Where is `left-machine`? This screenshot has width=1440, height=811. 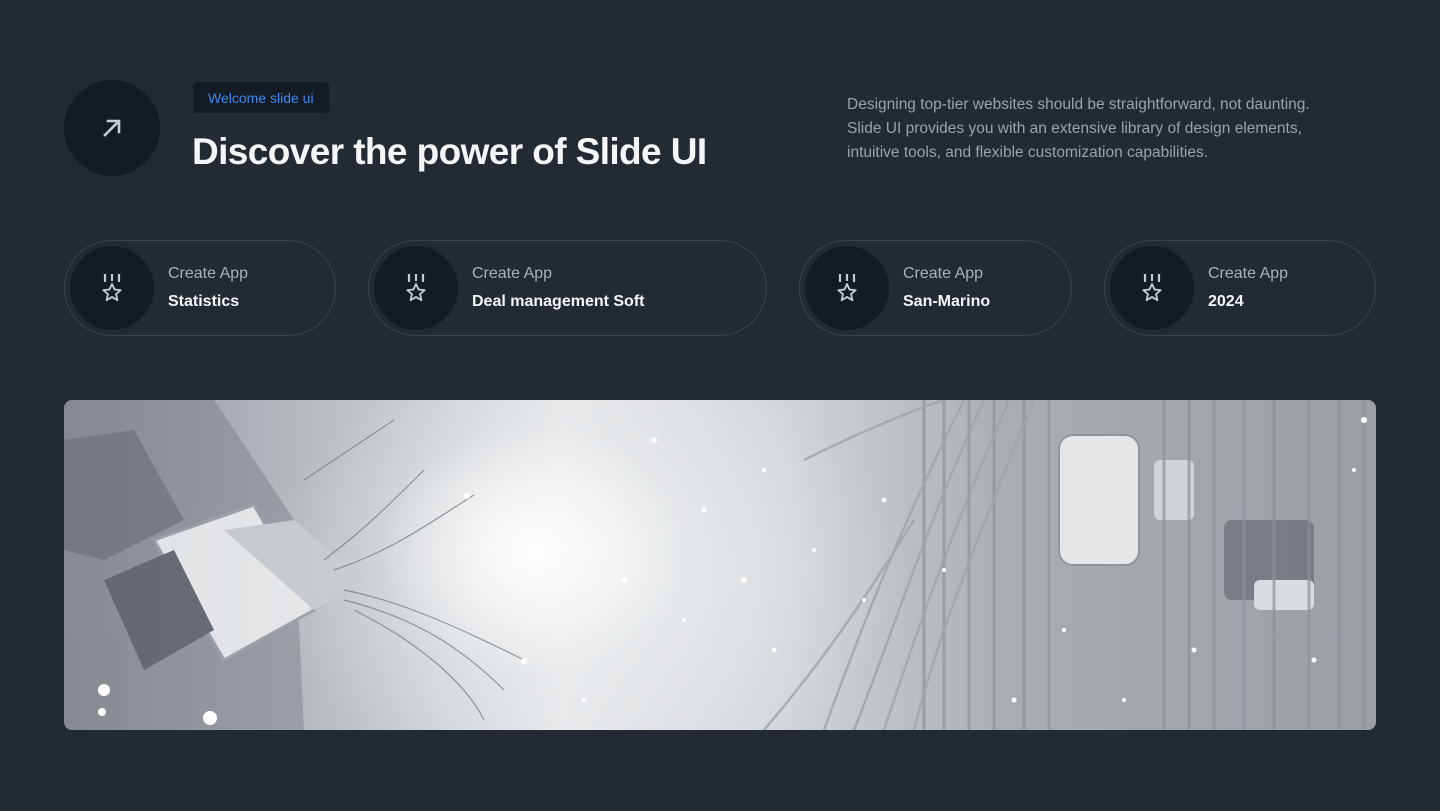
left-machine is located at coordinates (214, 565).